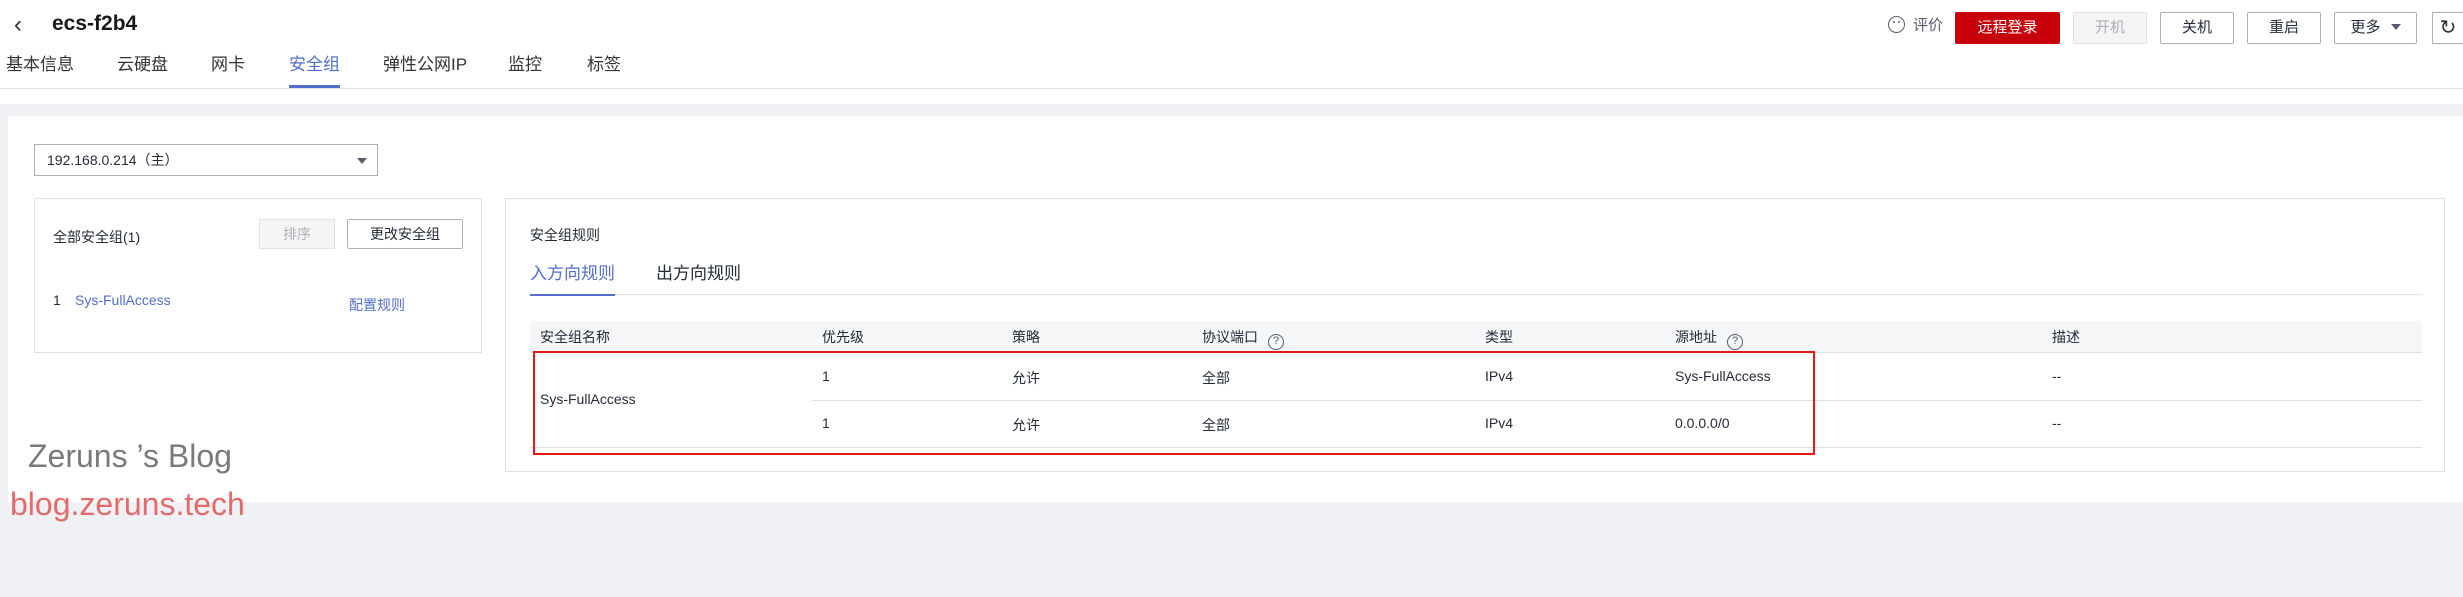 The width and height of the screenshot is (2463, 597). Describe the element at coordinates (127, 504) in the screenshot. I see `watermark-url: blog.zeruns.tech` at that location.